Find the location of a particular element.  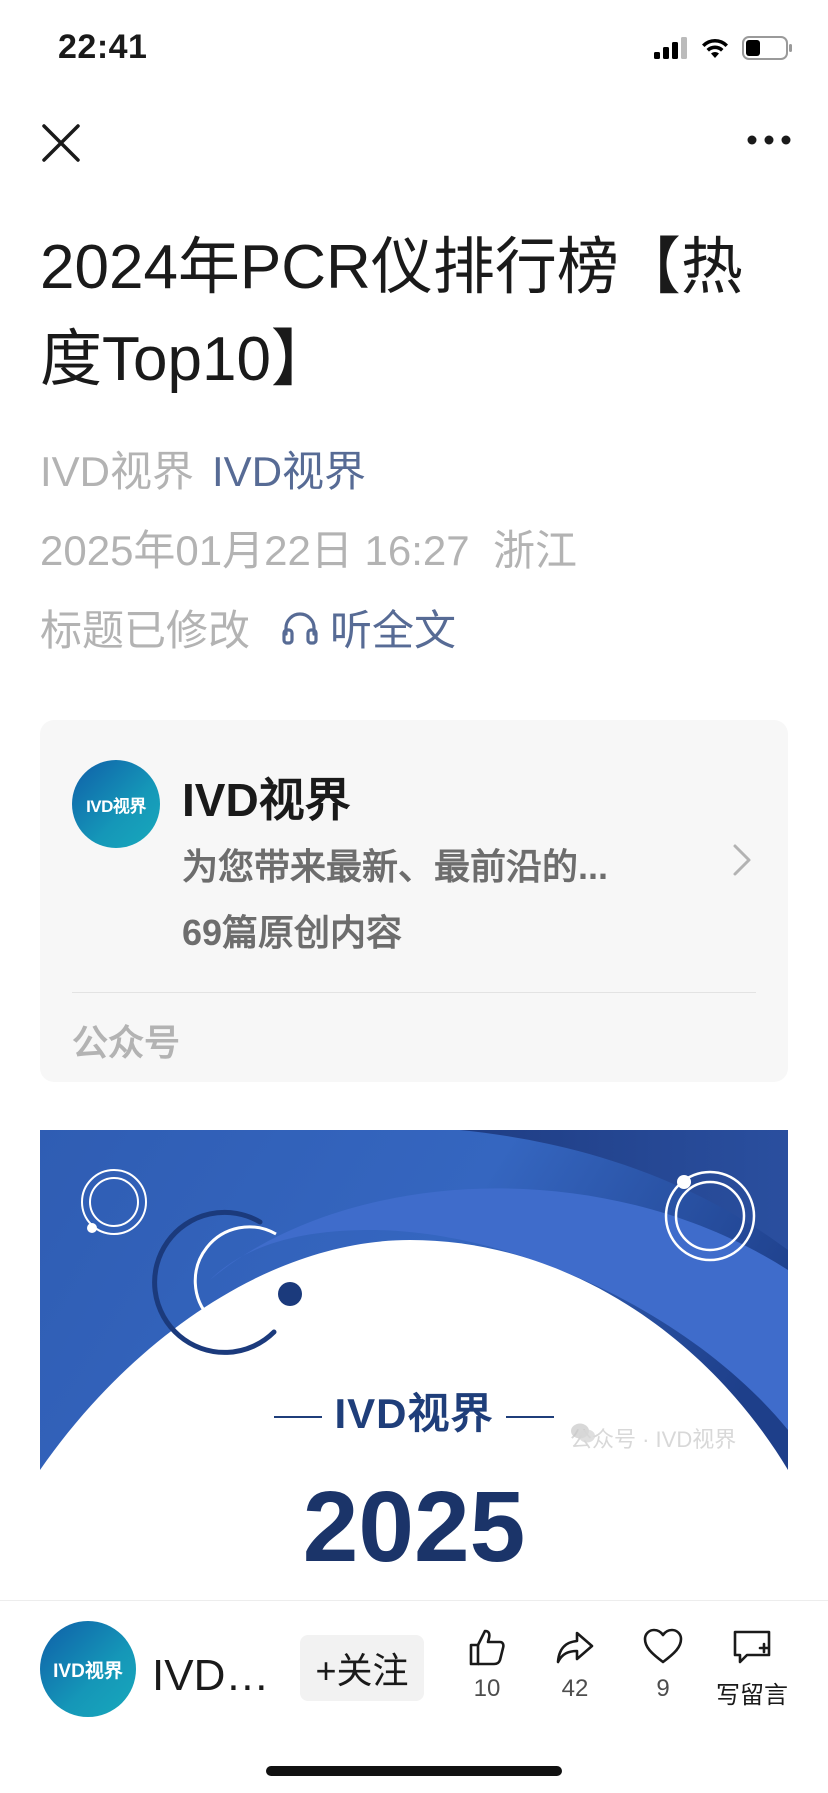

more-icon is located at coordinates (769, 140).